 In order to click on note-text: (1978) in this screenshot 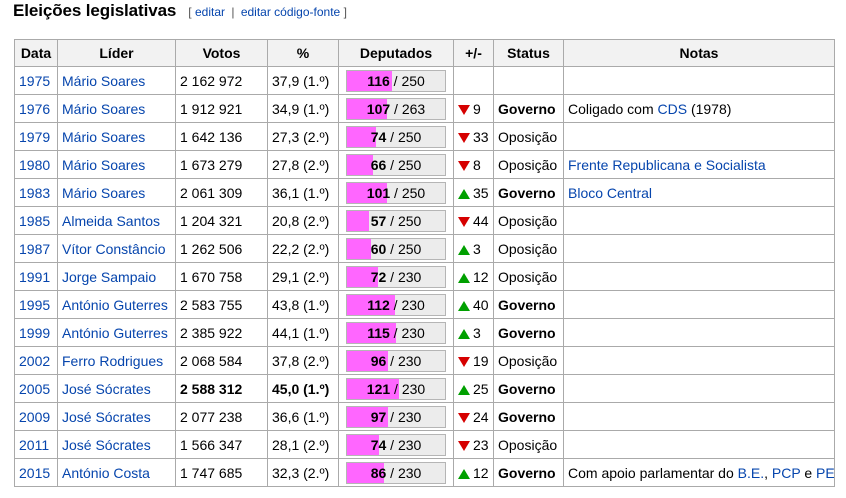, I will do `click(709, 108)`.